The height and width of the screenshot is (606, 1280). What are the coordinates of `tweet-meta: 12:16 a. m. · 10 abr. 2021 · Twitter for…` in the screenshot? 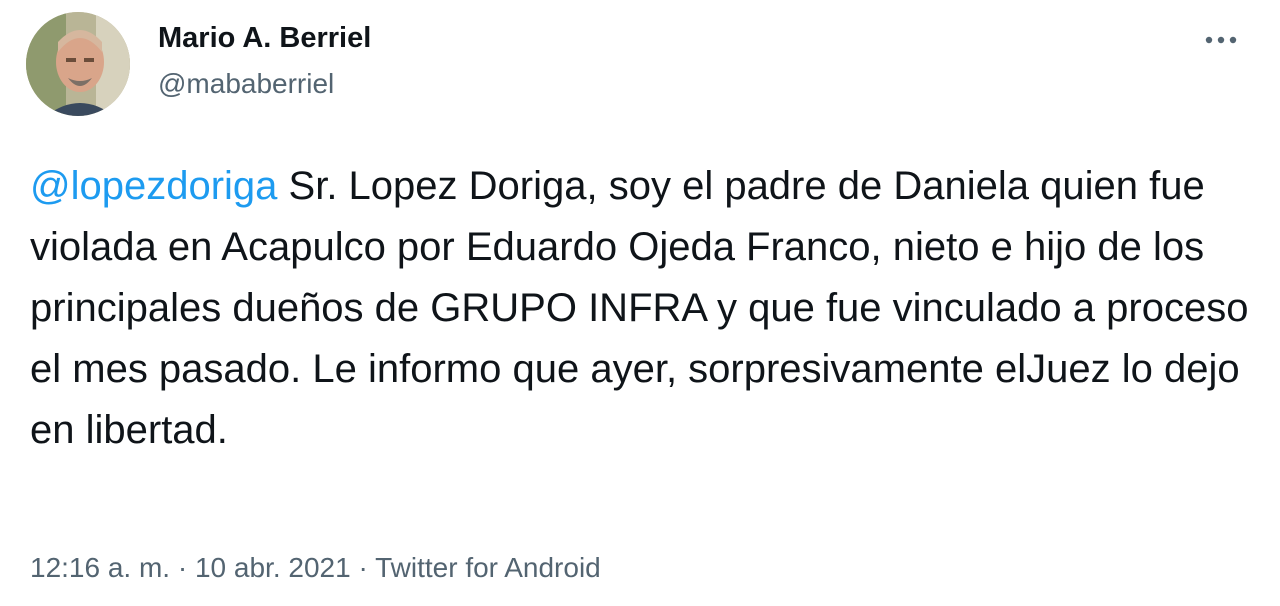 It's located at (315, 568).